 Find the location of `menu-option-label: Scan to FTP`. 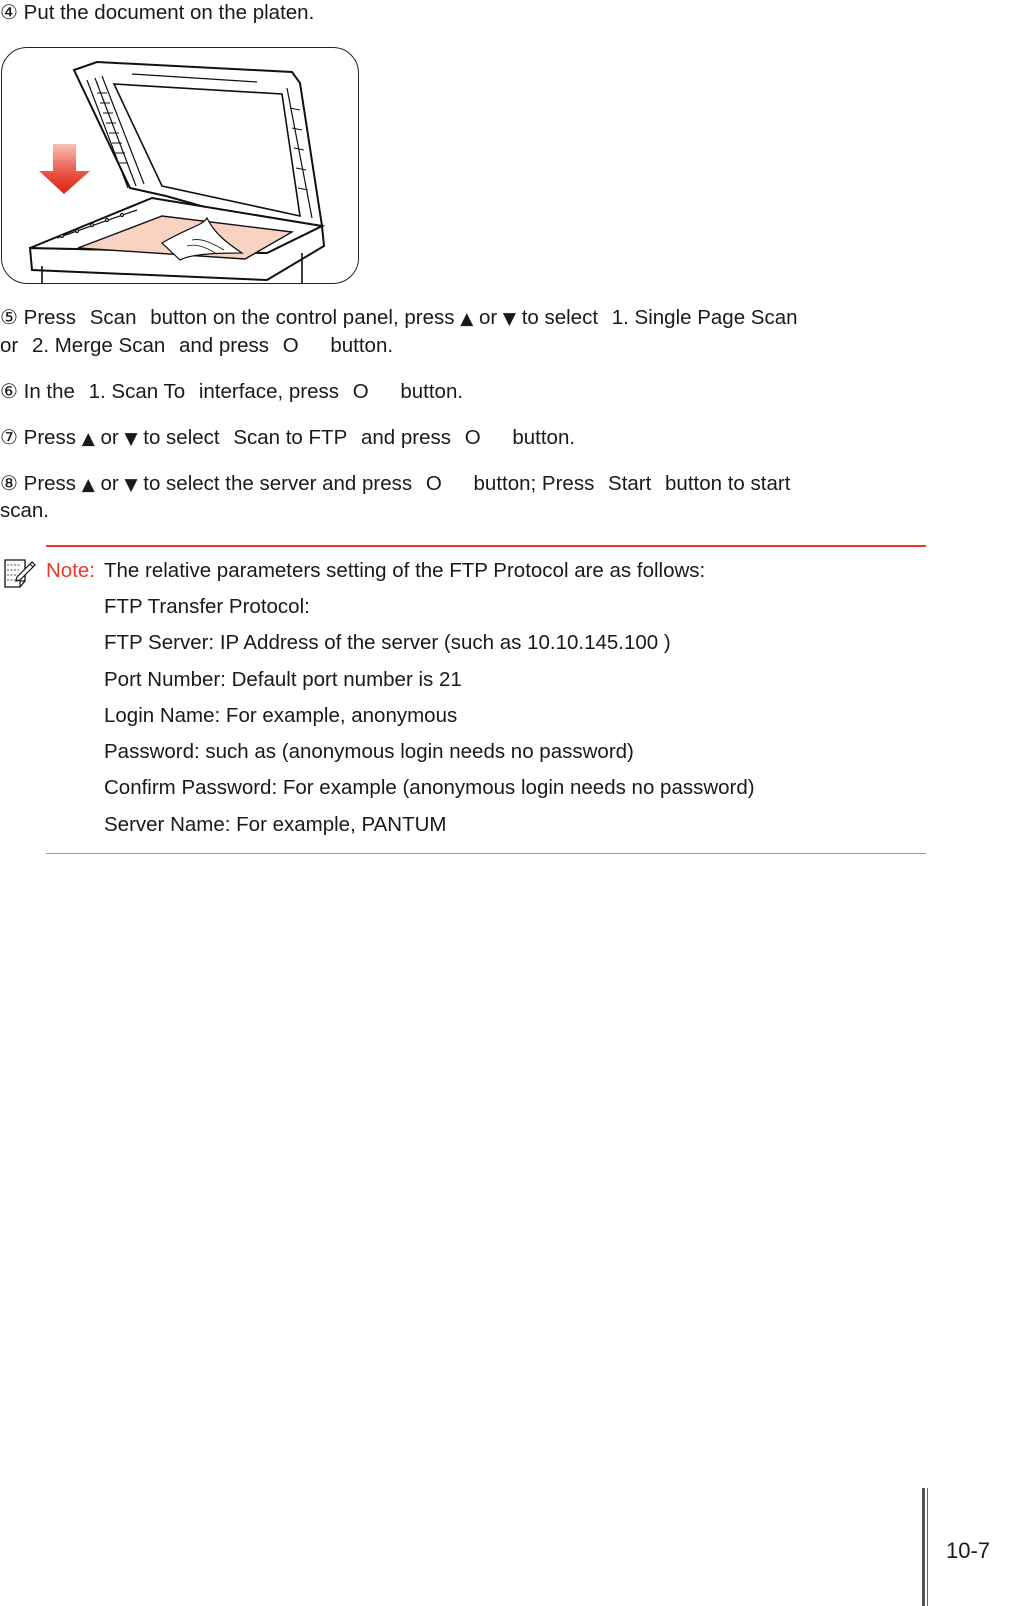

menu-option-label: Scan to FTP is located at coordinates (290, 437).